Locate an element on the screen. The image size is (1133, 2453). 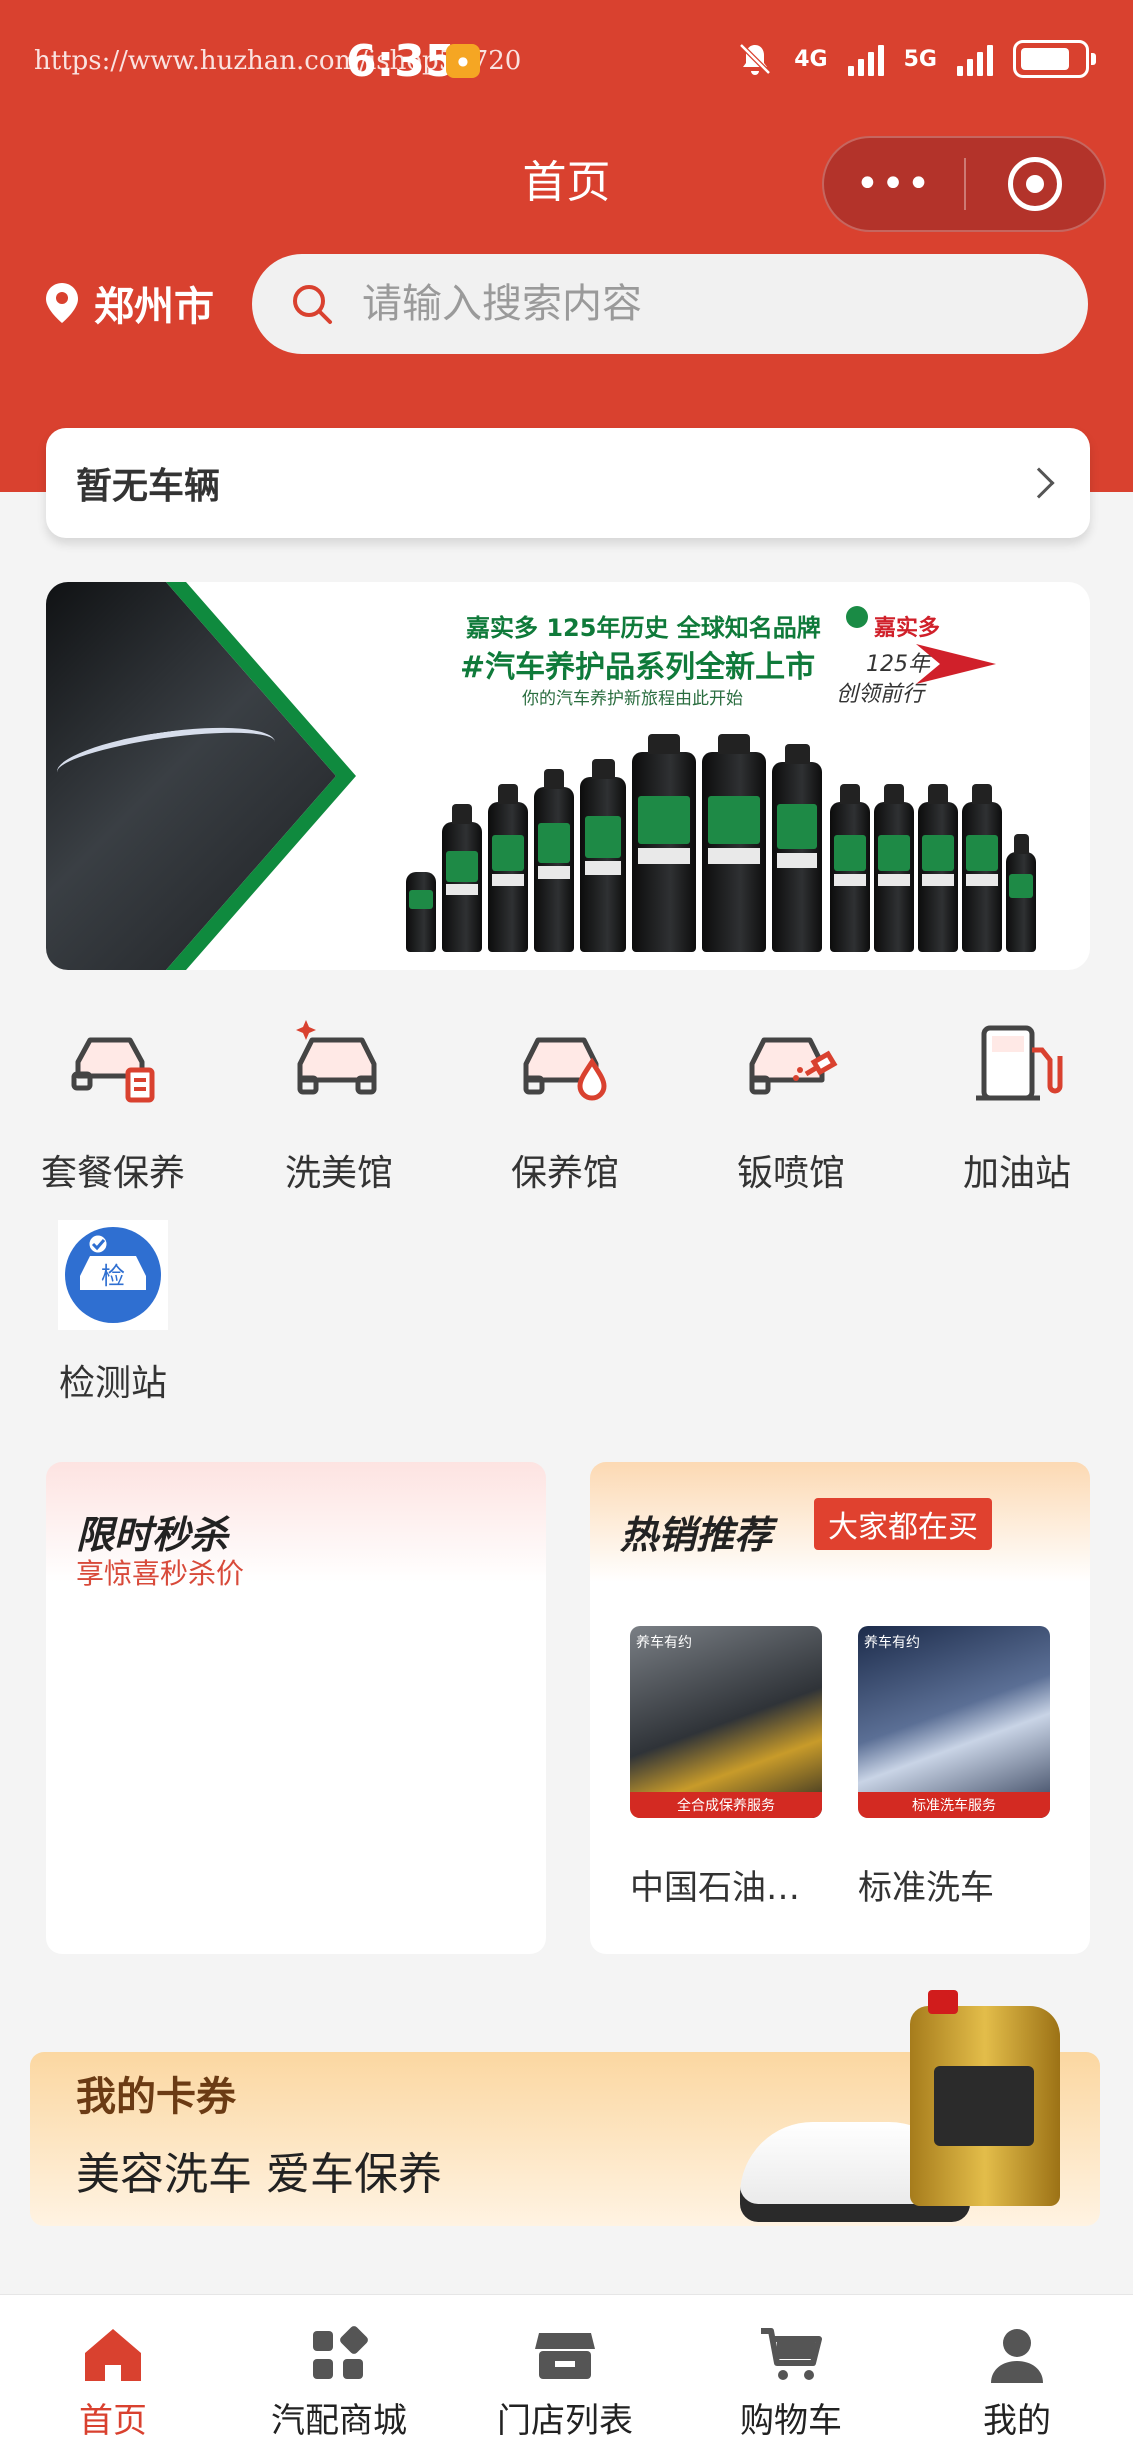
service-gas-station: 加油站 is located at coordinates (1017, 1103).